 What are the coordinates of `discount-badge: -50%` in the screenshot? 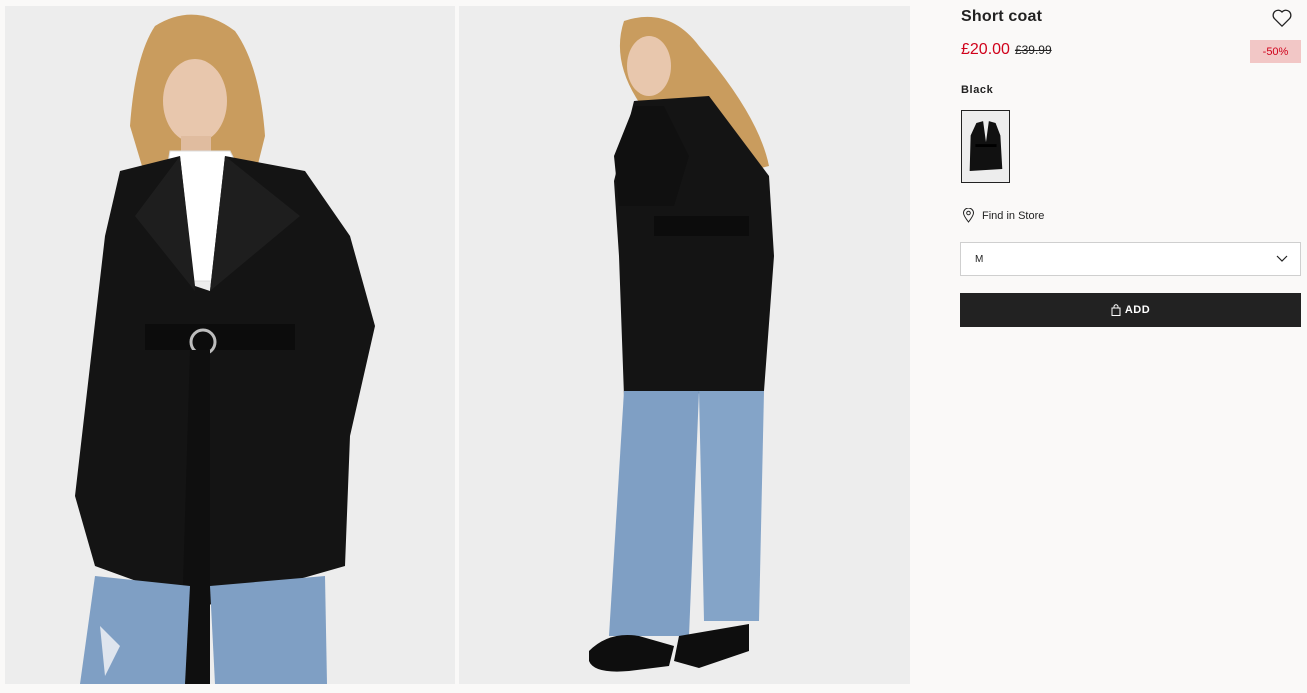 It's located at (1275, 51).